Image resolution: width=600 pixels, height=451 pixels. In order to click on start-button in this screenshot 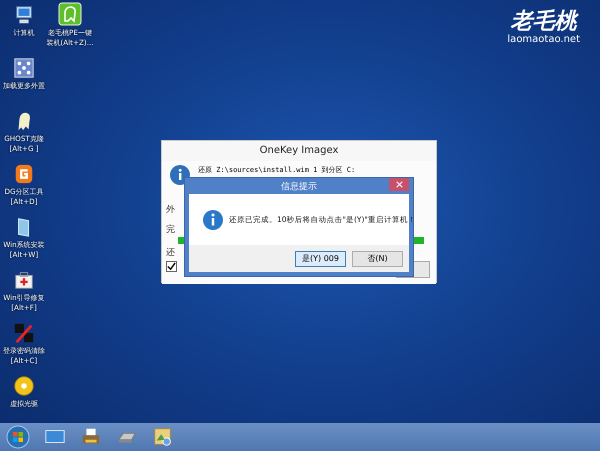, I will do `click(18, 437)`.